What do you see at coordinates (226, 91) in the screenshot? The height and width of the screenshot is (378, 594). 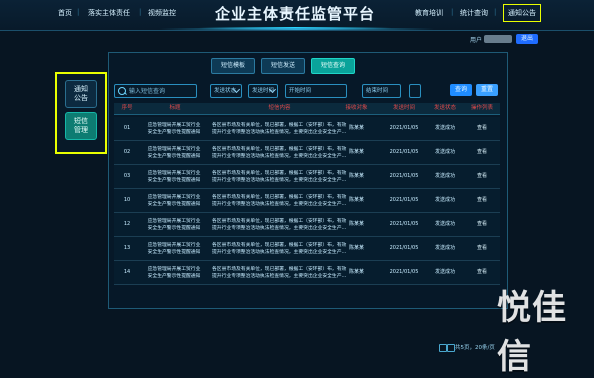 I see `status-select: 发送状态` at bounding box center [226, 91].